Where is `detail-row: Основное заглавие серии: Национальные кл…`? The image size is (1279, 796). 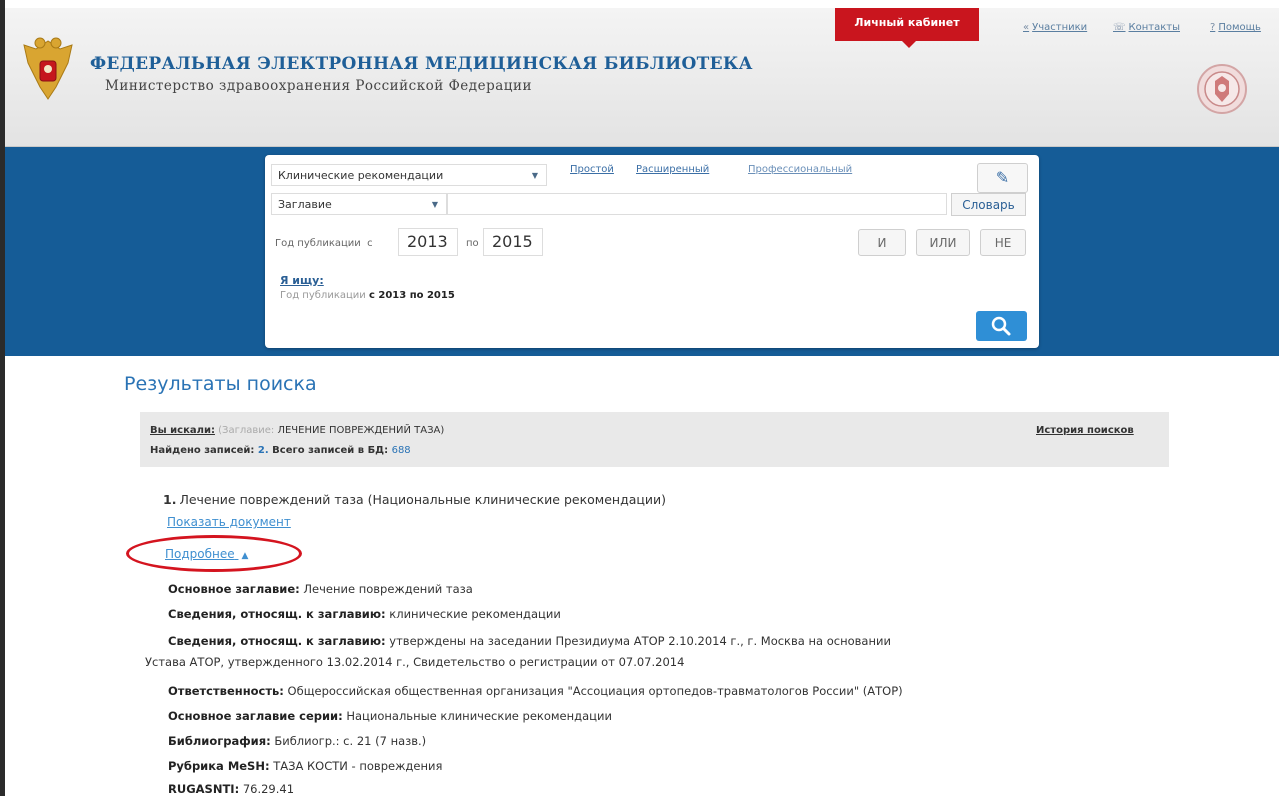 detail-row: Основное заглавие серии: Национальные кл… is located at coordinates (390, 716).